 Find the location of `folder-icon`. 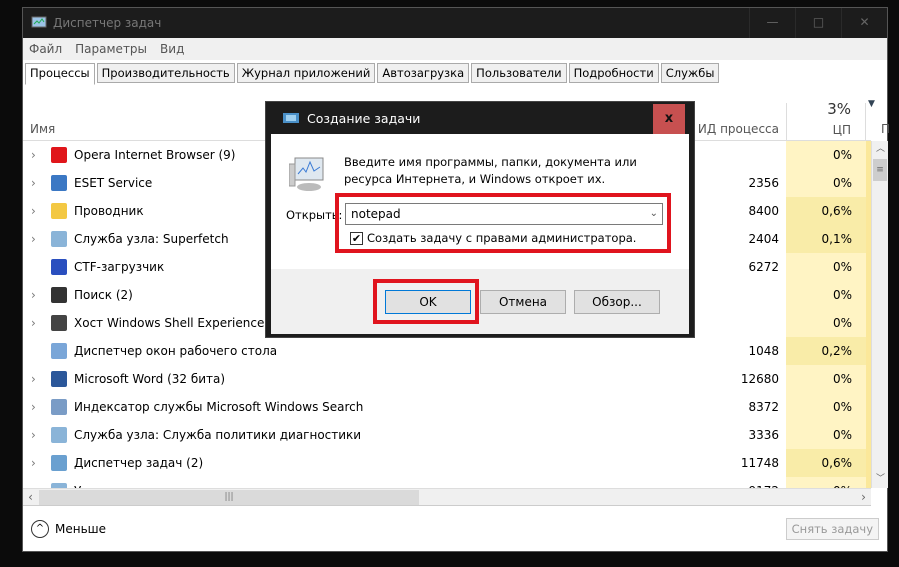

folder-icon is located at coordinates (59, 211).